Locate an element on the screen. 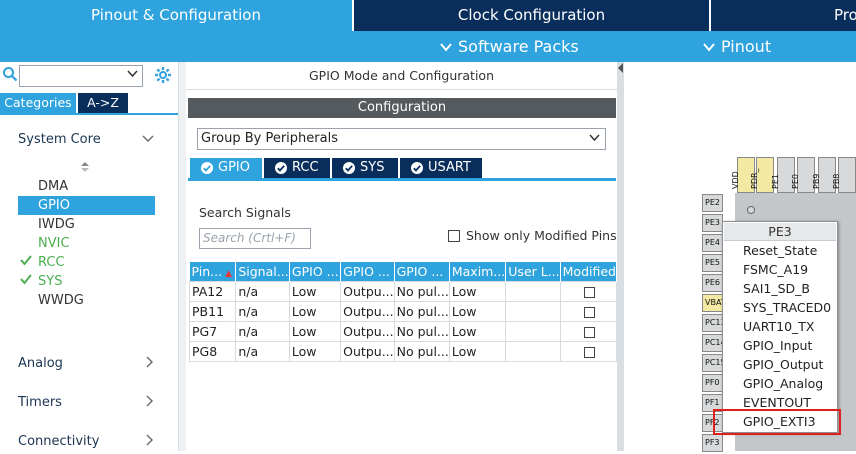 The height and width of the screenshot is (454, 856). list-item-dma: DMA is located at coordinates (86, 186).